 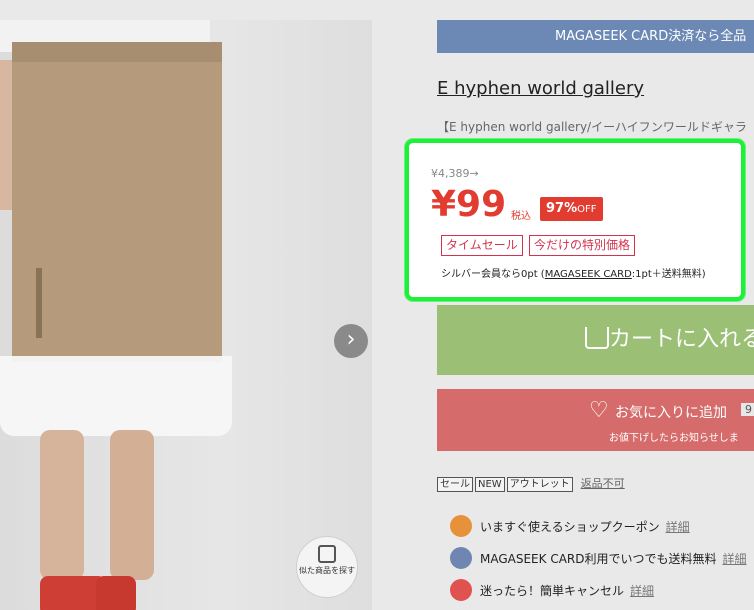 I want to click on coupon-icon, so click(x=461, y=526).